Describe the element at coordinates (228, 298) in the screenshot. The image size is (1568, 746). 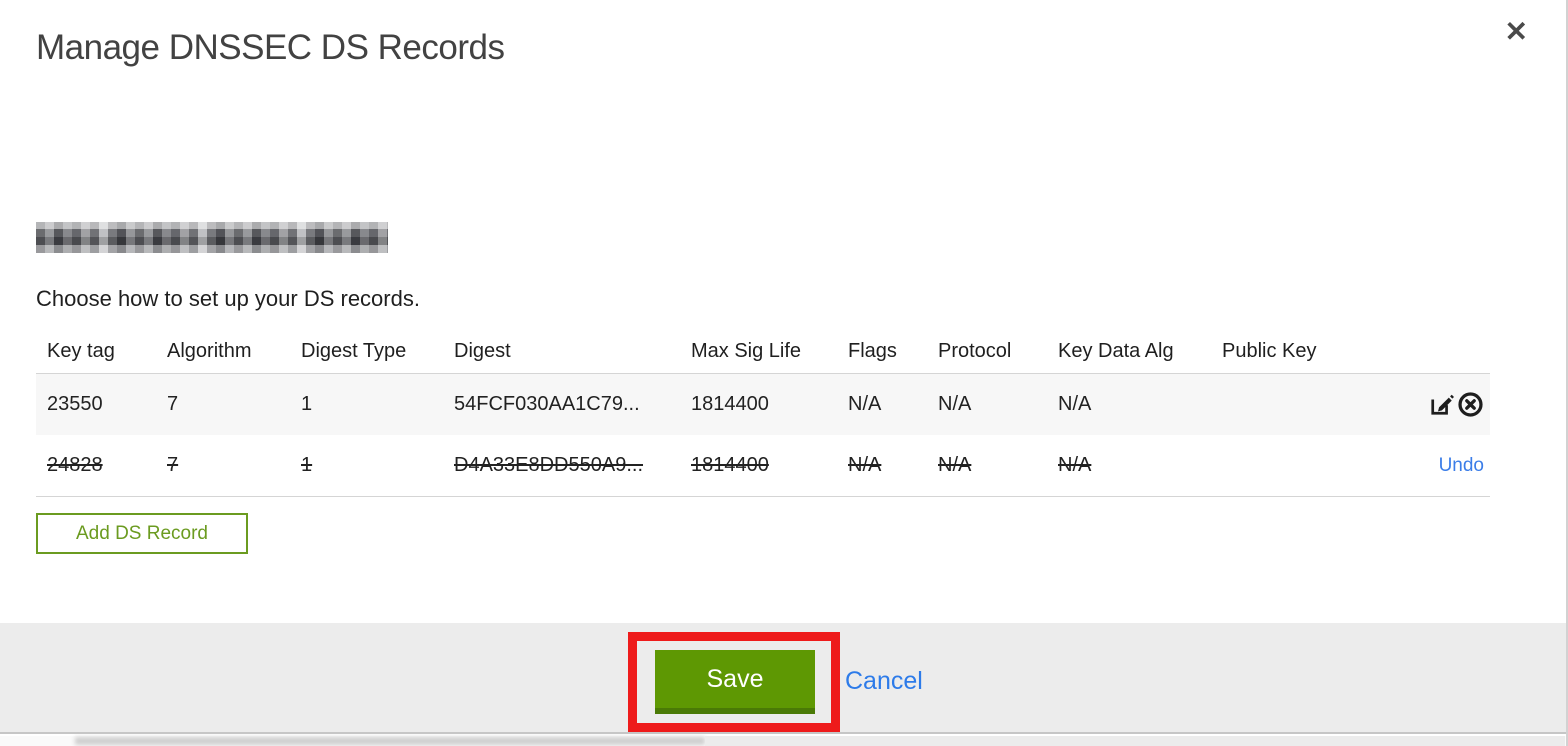
I see `instruction-text: Choose how to set up your DS records.` at that location.